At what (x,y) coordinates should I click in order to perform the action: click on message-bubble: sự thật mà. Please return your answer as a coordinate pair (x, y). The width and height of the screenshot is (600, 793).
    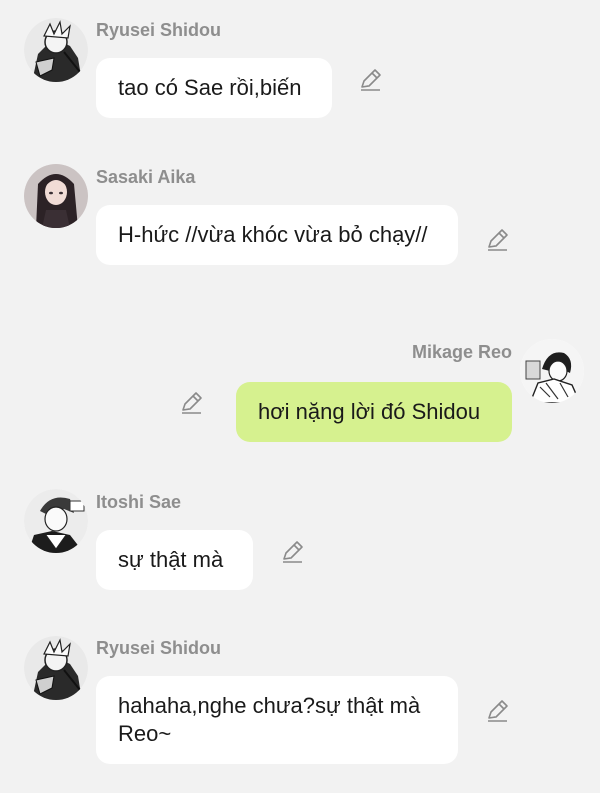
    Looking at the image, I should click on (174, 560).